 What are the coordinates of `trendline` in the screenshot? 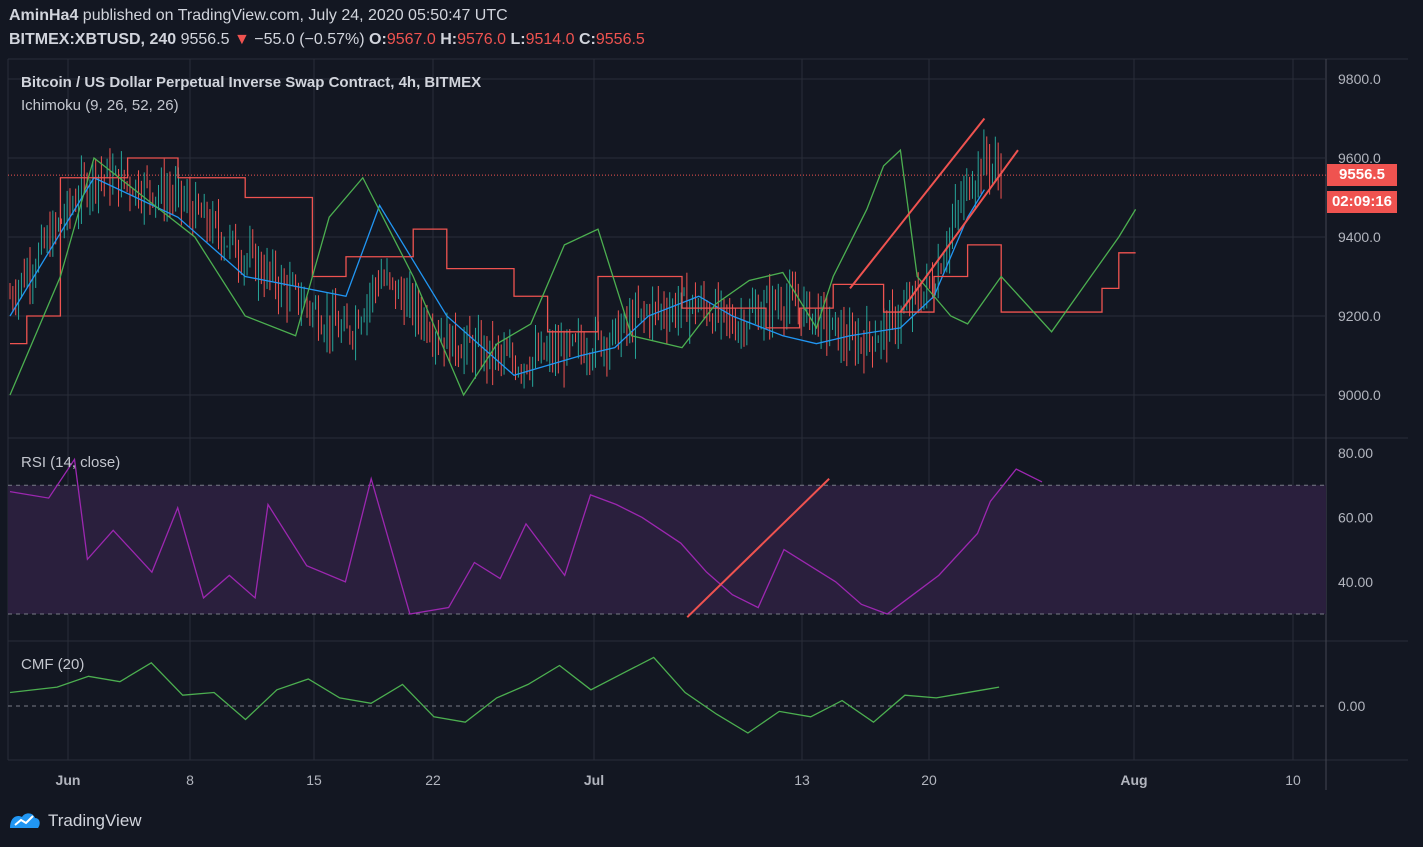 It's located at (959, 231).